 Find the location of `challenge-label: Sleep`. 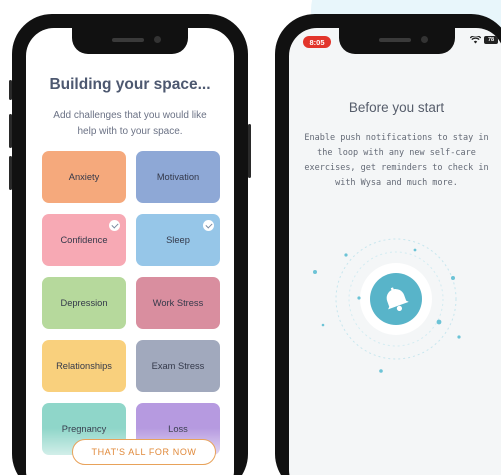

challenge-label: Sleep is located at coordinates (178, 240).